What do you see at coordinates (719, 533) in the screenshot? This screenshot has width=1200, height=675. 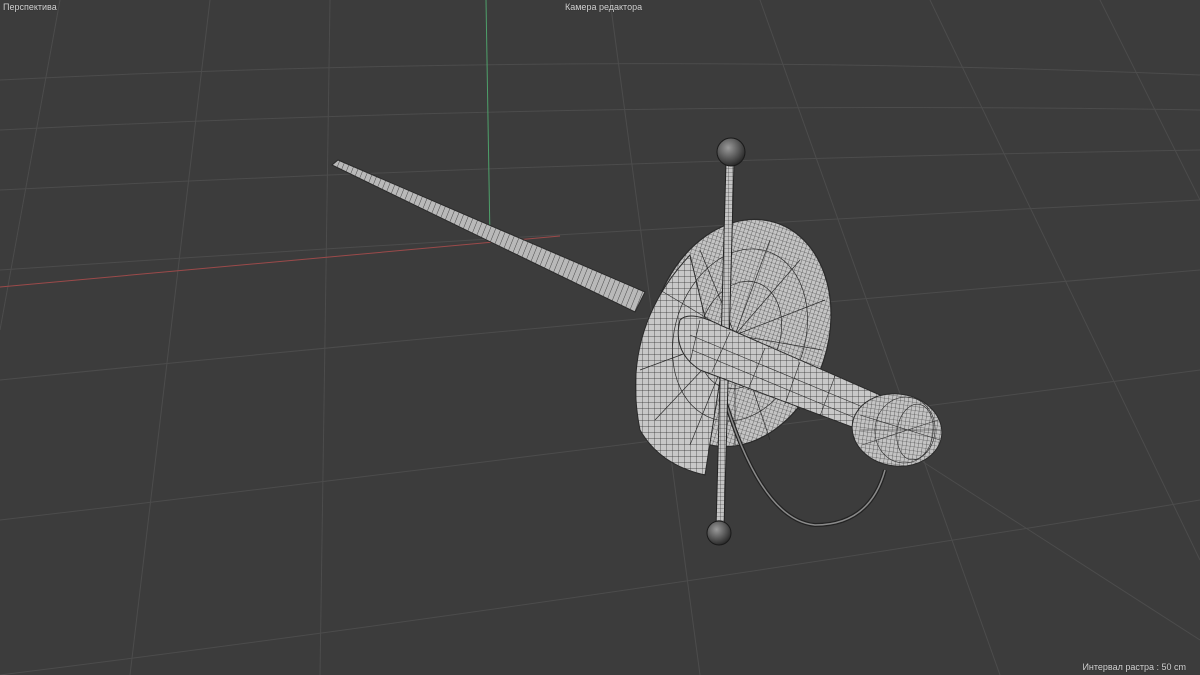 I see `quillon-bottom-ball` at bounding box center [719, 533].